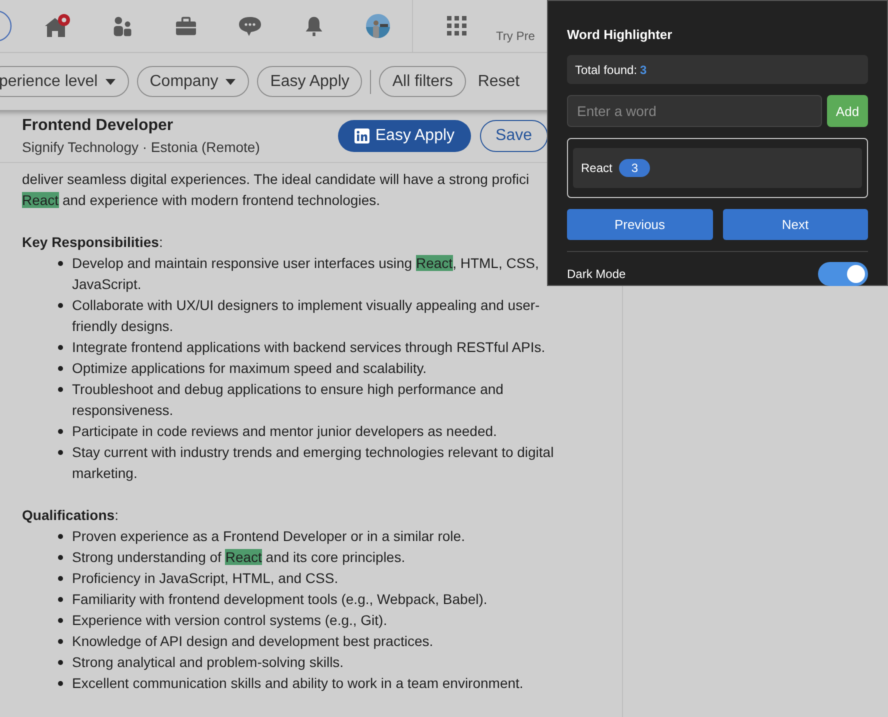 Image resolution: width=888 pixels, height=717 pixels. Describe the element at coordinates (253, 641) in the screenshot. I see `list-item-text: Knowledge of API design and development best practices.` at that location.